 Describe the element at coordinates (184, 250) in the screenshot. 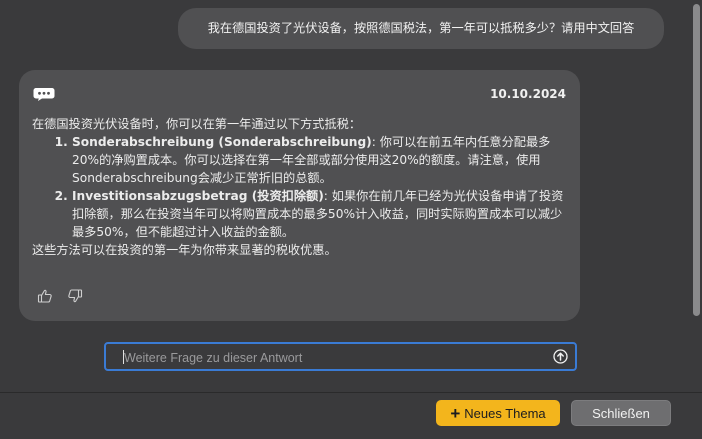

I see `answer-outro: 这些方法可以在投资的第一年为你带来显著的税收优惠。` at that location.